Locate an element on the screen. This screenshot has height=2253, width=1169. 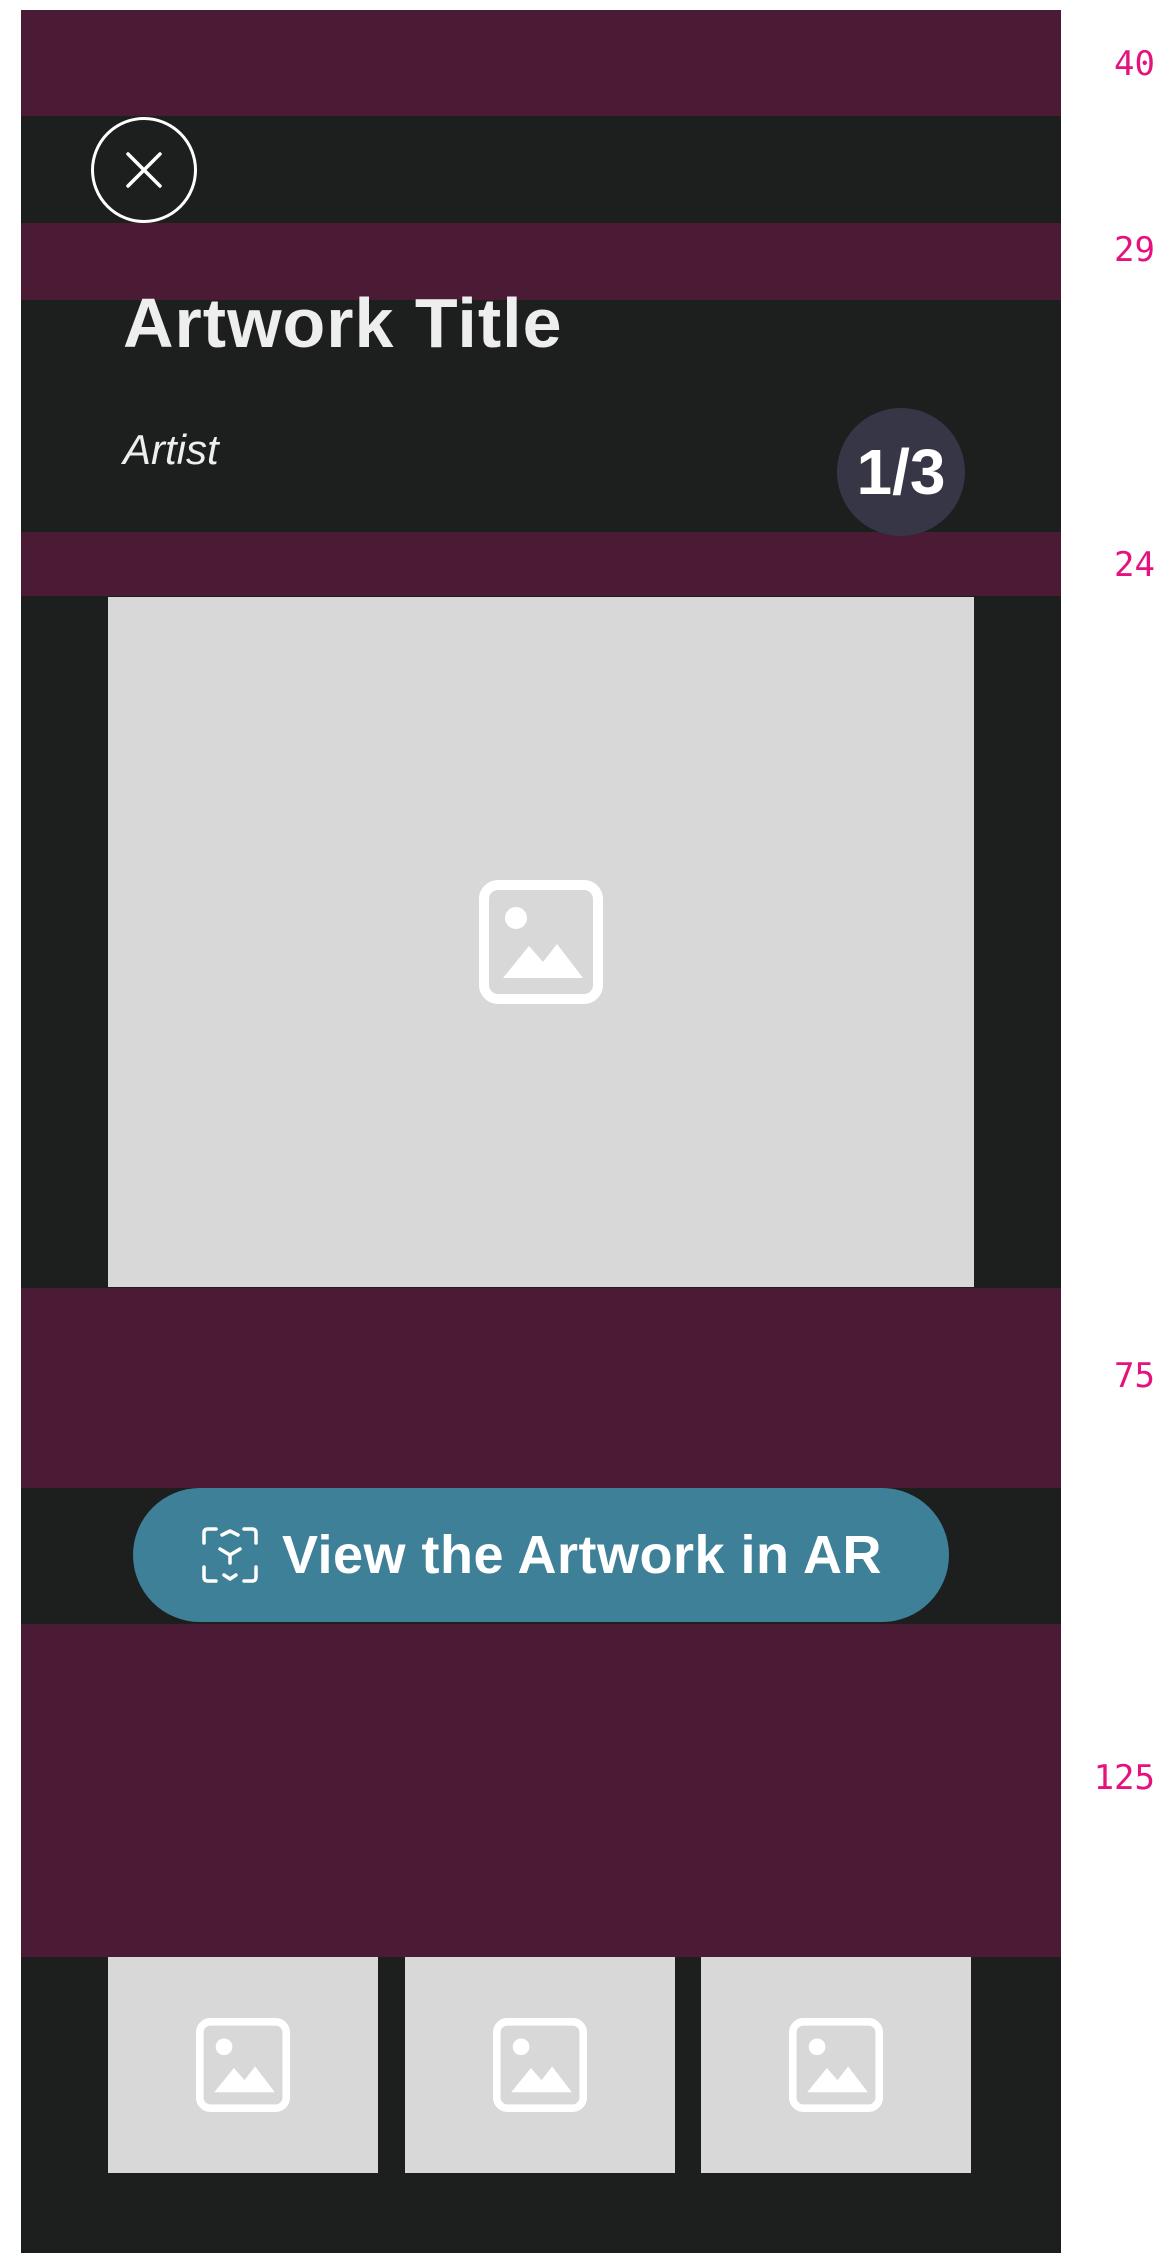
spacing-band-after-image is located at coordinates (541, 1388).